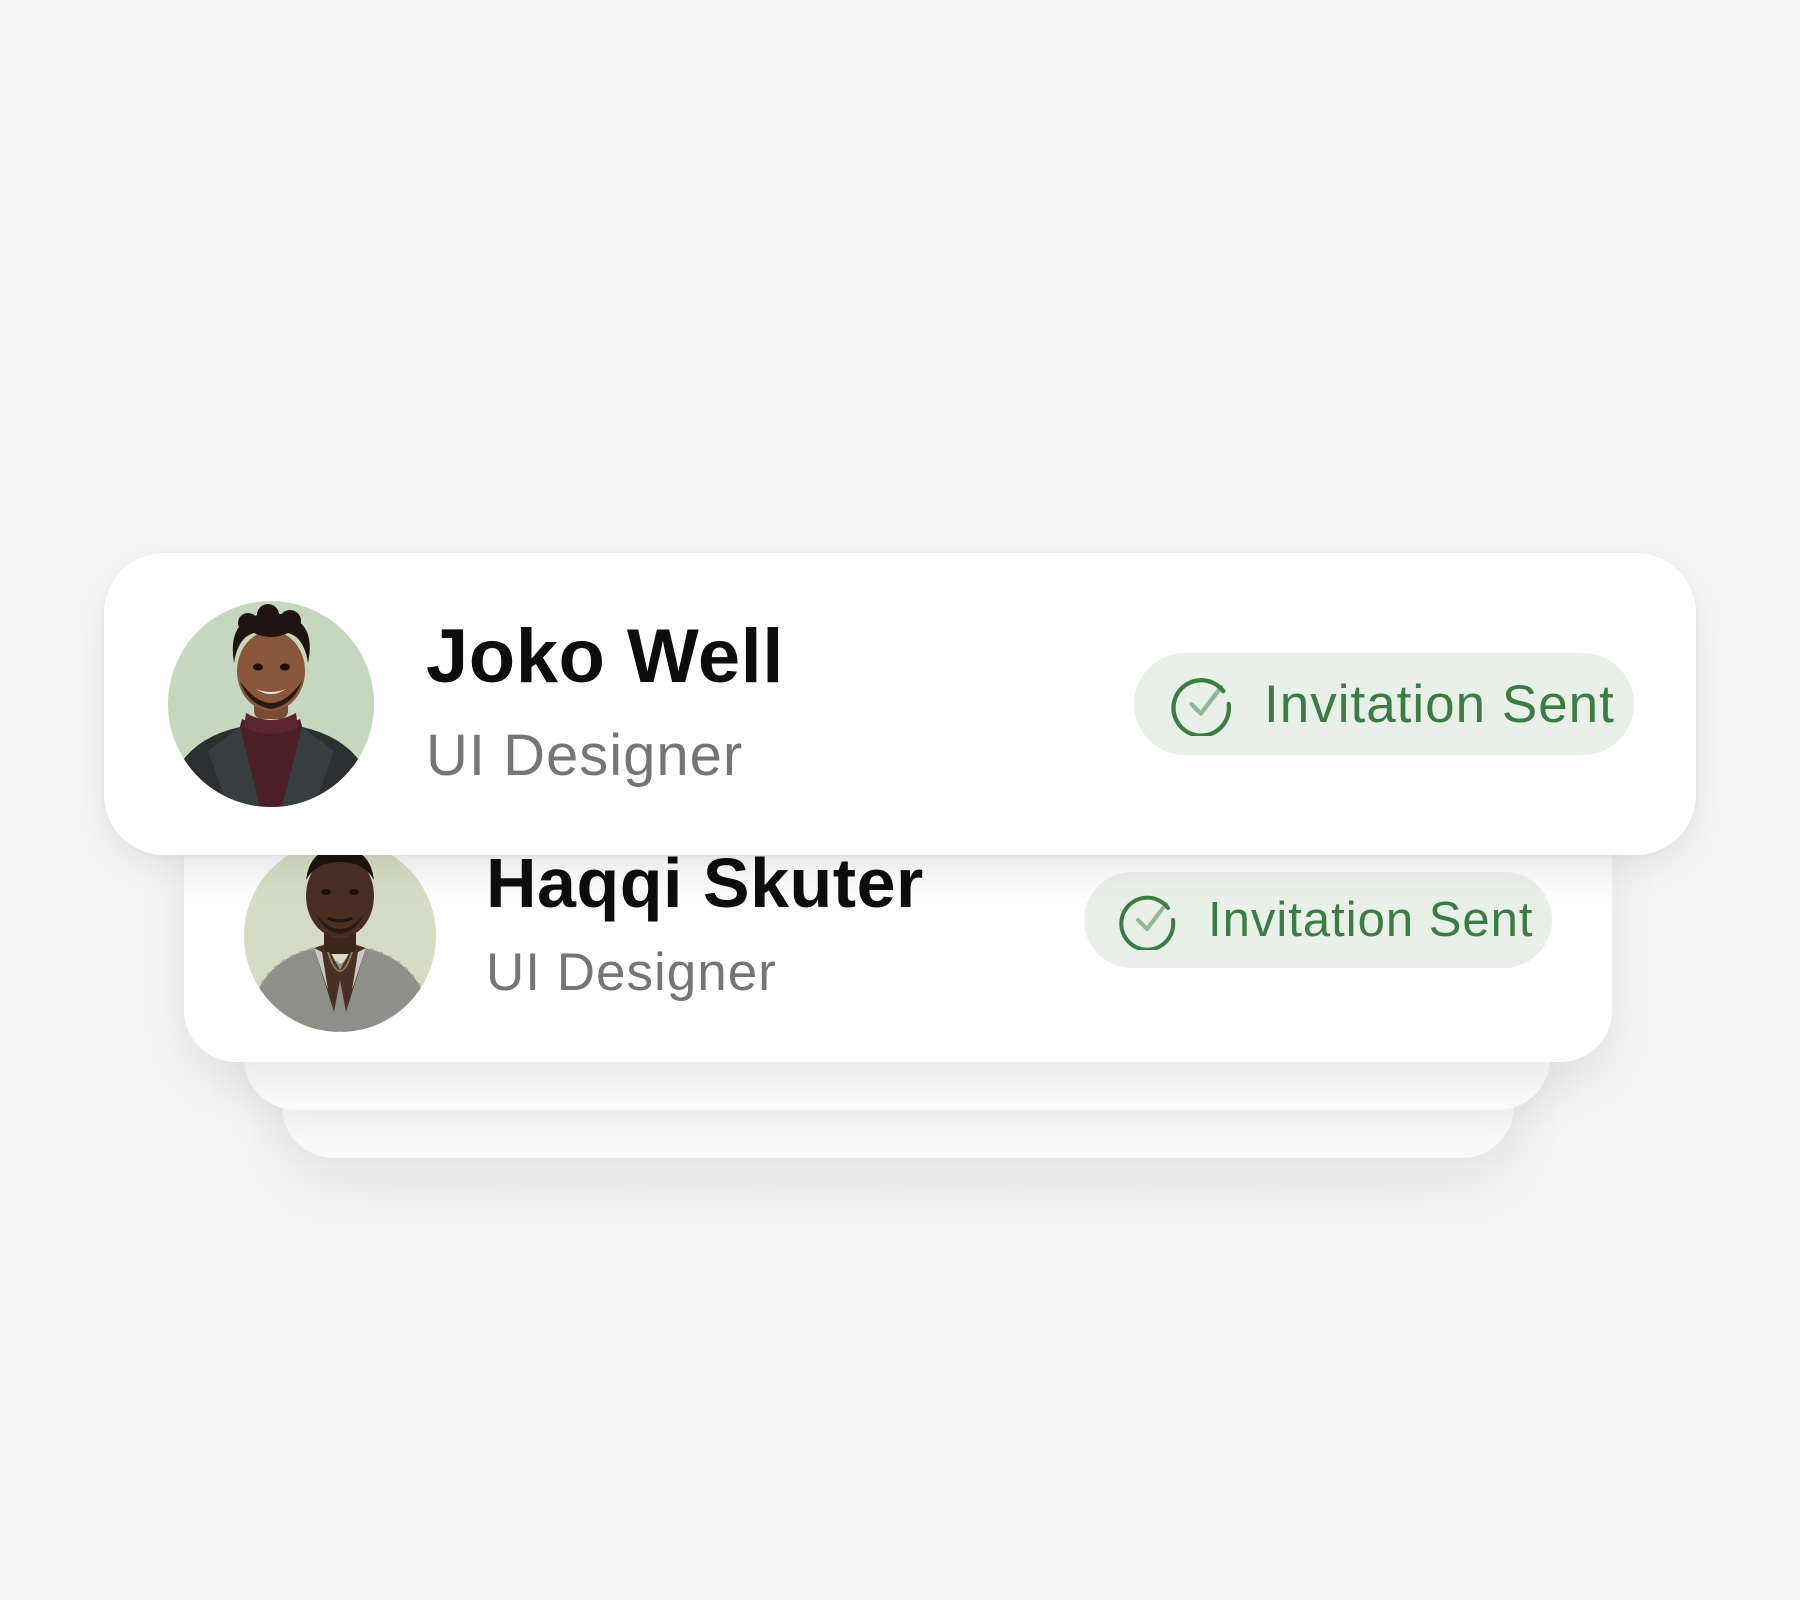 This screenshot has width=1800, height=1600. I want to click on invitee-name: Joko Well, so click(605, 656).